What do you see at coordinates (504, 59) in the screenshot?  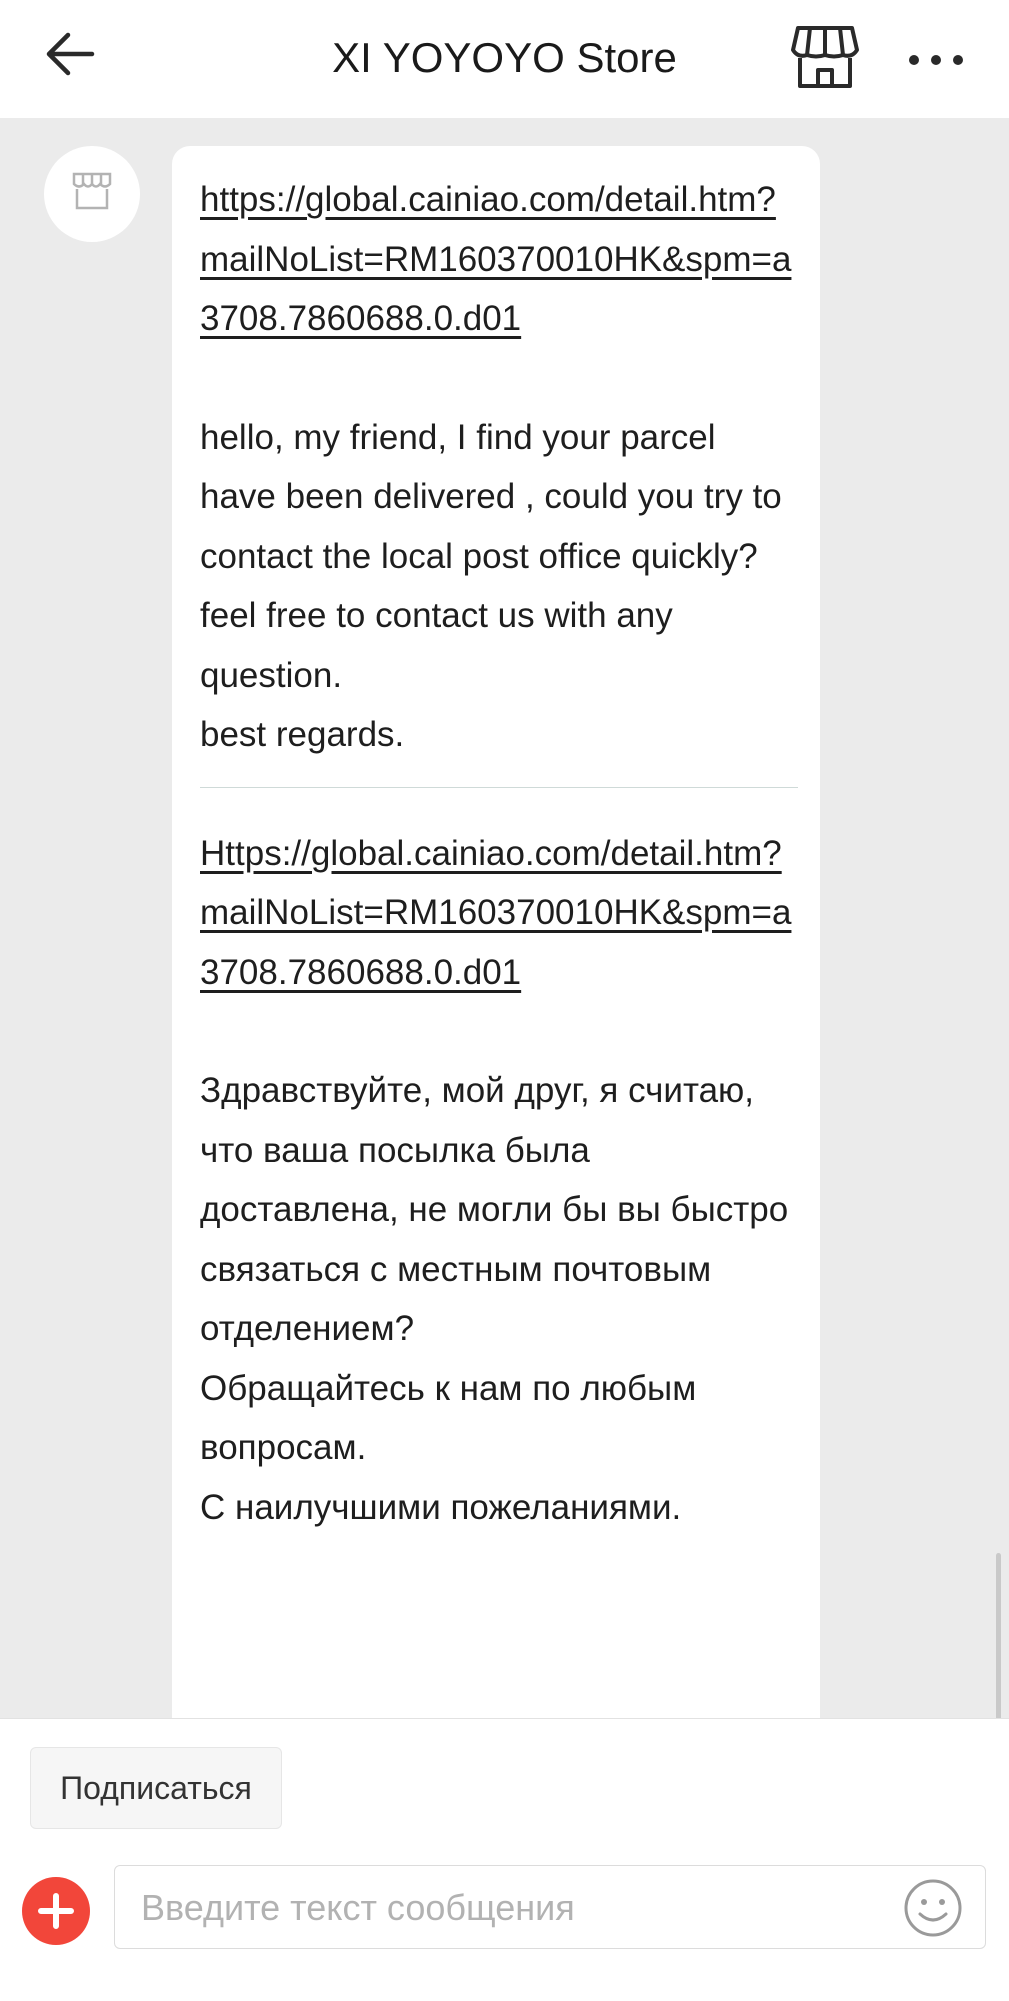 I see `top-bar: XI YOYOYO Store` at bounding box center [504, 59].